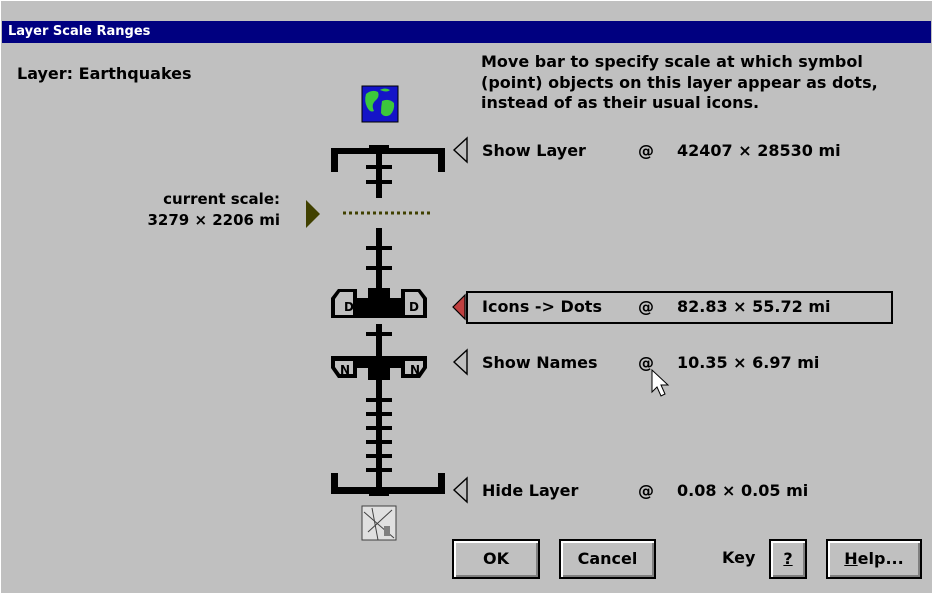 The height and width of the screenshot is (593, 932). Describe the element at coordinates (646, 306) in the screenshot. I see `icons-dots-at: @` at that location.